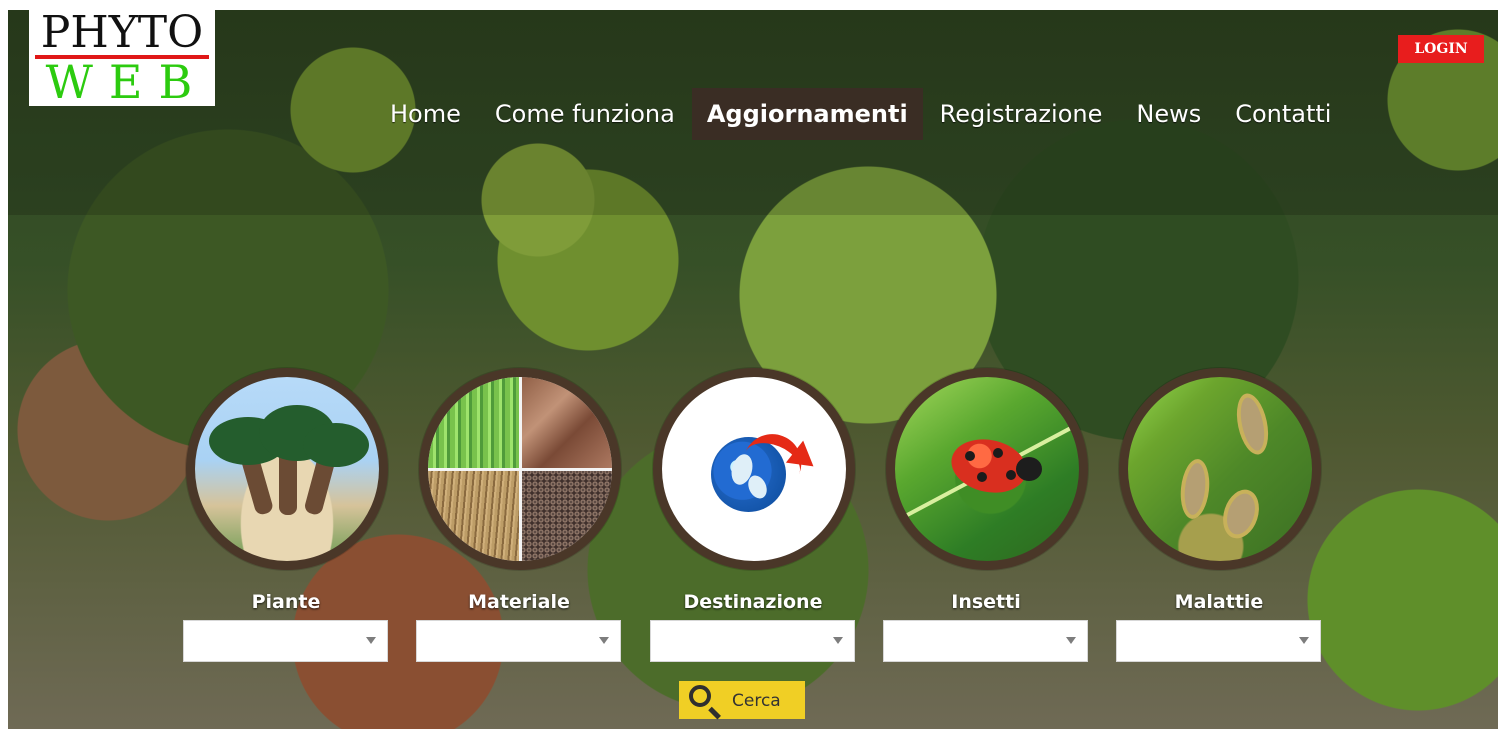 This screenshot has width=1498, height=729. I want to click on roots-sample, so click(474, 515).